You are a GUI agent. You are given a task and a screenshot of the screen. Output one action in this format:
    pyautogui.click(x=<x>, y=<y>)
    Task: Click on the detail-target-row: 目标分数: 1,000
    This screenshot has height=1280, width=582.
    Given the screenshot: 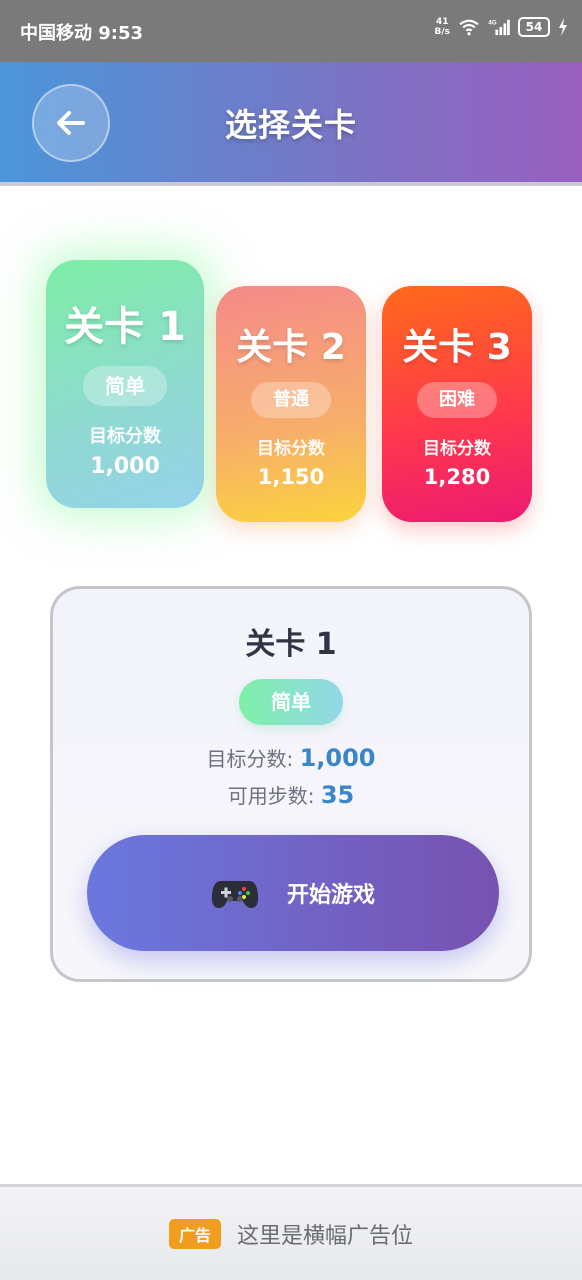 What is the action you would take?
    pyautogui.click(x=291, y=757)
    